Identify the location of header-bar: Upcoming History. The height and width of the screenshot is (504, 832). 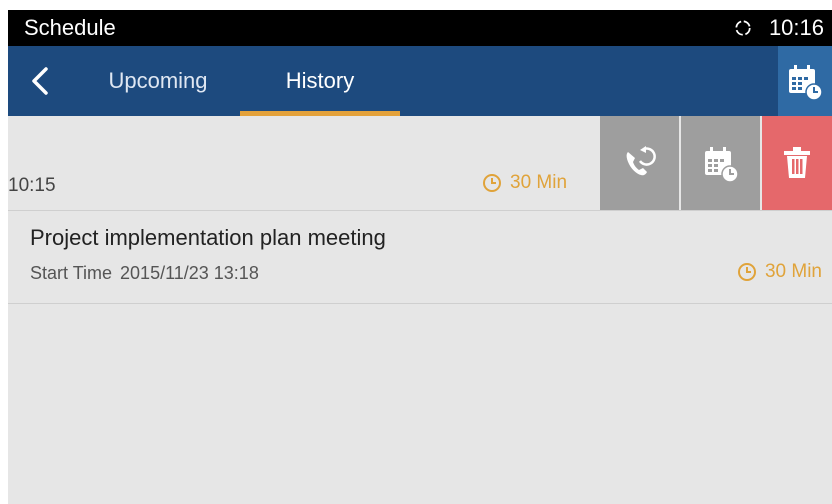
(420, 81).